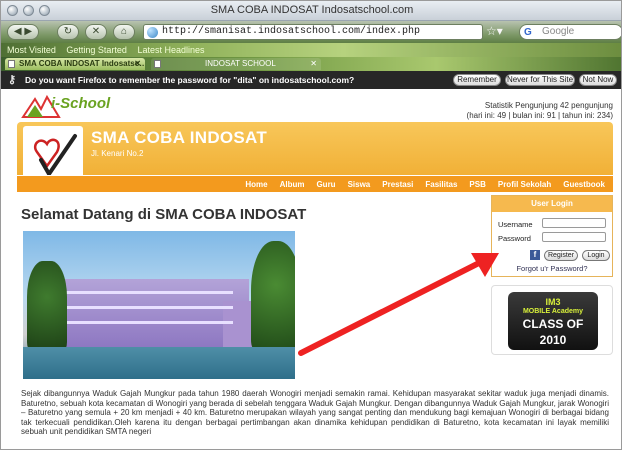  Describe the element at coordinates (152, 32) in the screenshot. I see `site-icon` at that location.